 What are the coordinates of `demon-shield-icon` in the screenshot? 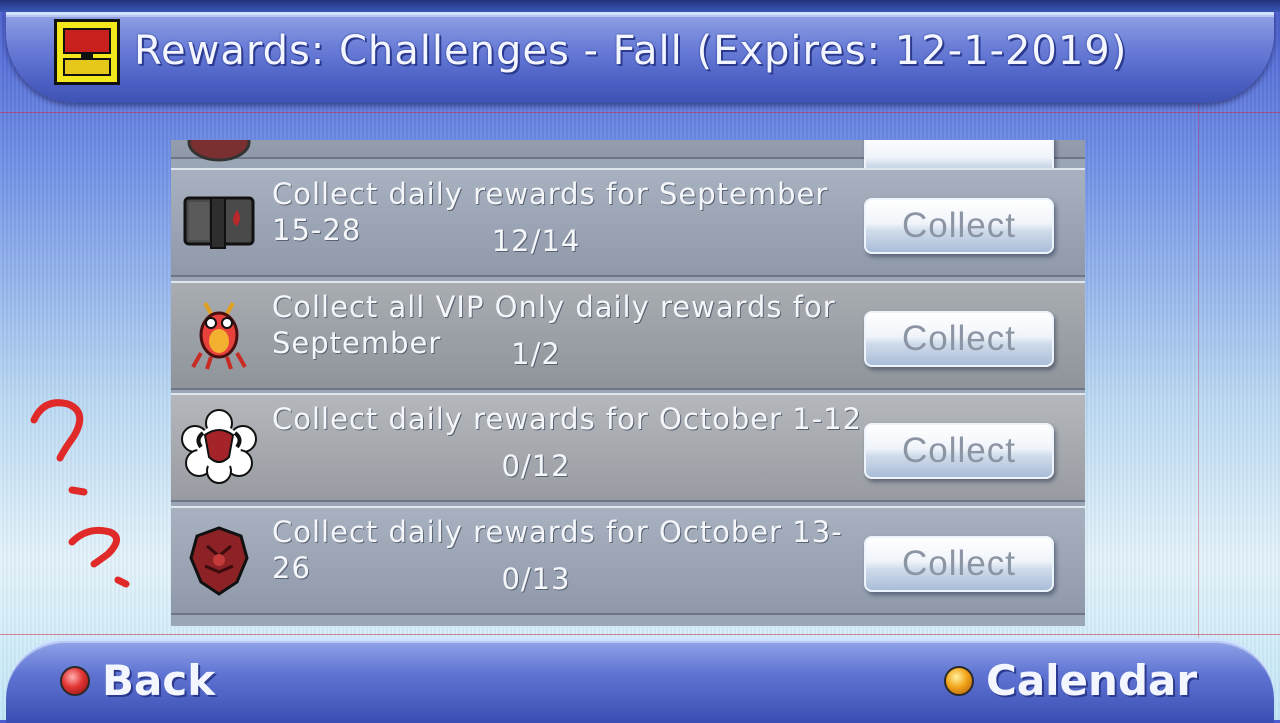 It's located at (219, 561).